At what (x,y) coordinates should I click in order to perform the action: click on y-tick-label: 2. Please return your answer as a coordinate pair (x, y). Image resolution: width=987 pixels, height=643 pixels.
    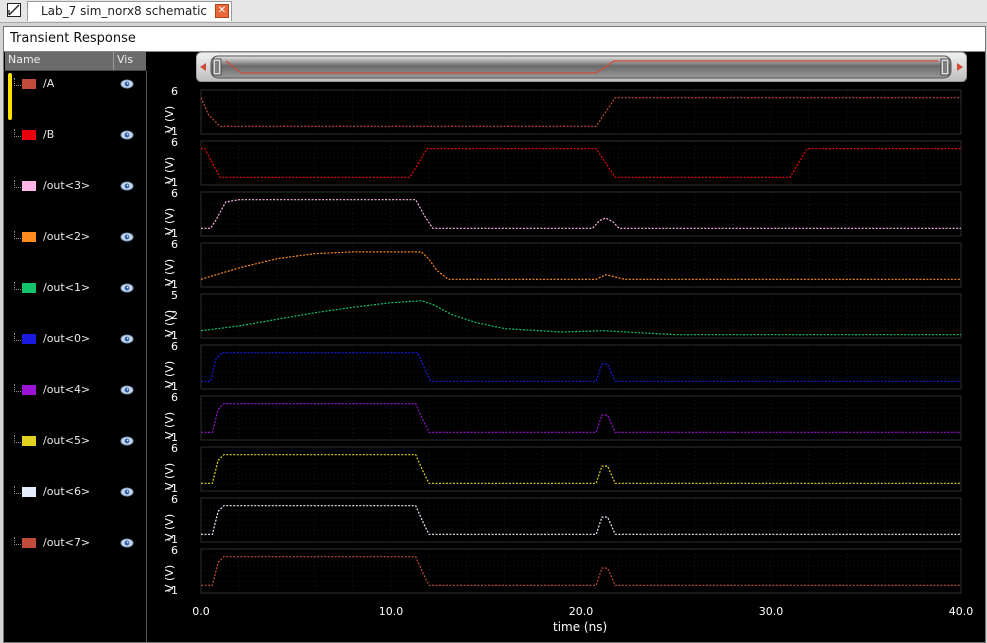
    Looking at the image, I should click on (174, 315).